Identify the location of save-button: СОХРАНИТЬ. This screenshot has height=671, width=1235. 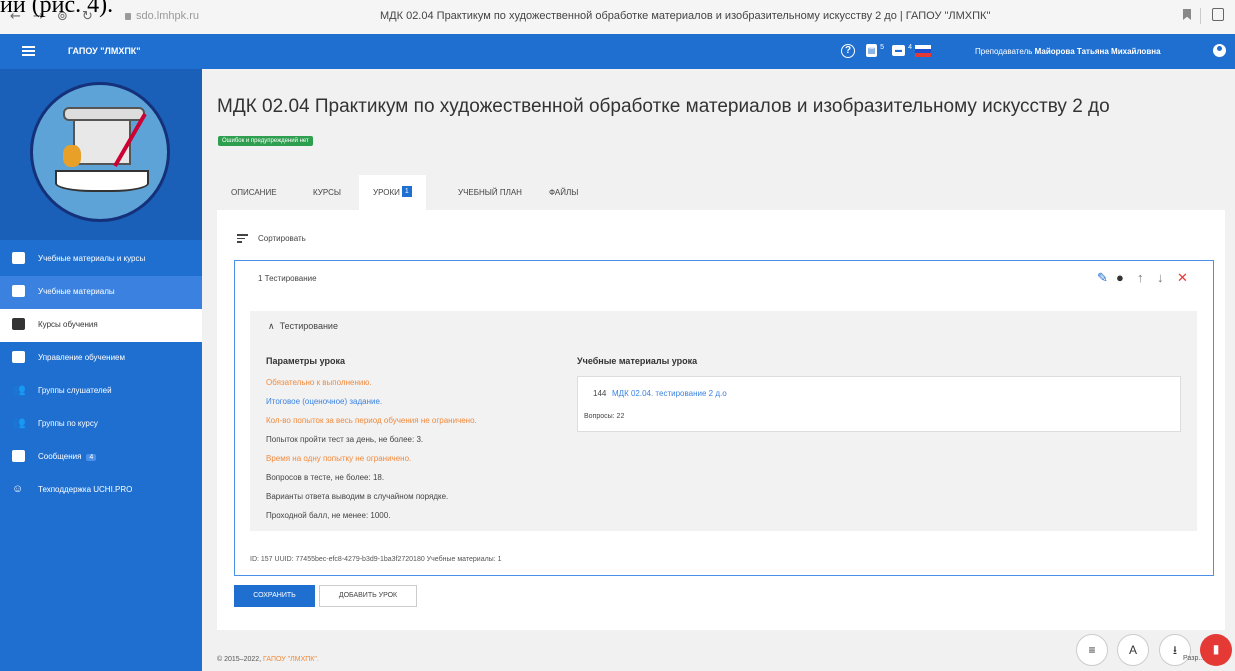
(274, 596).